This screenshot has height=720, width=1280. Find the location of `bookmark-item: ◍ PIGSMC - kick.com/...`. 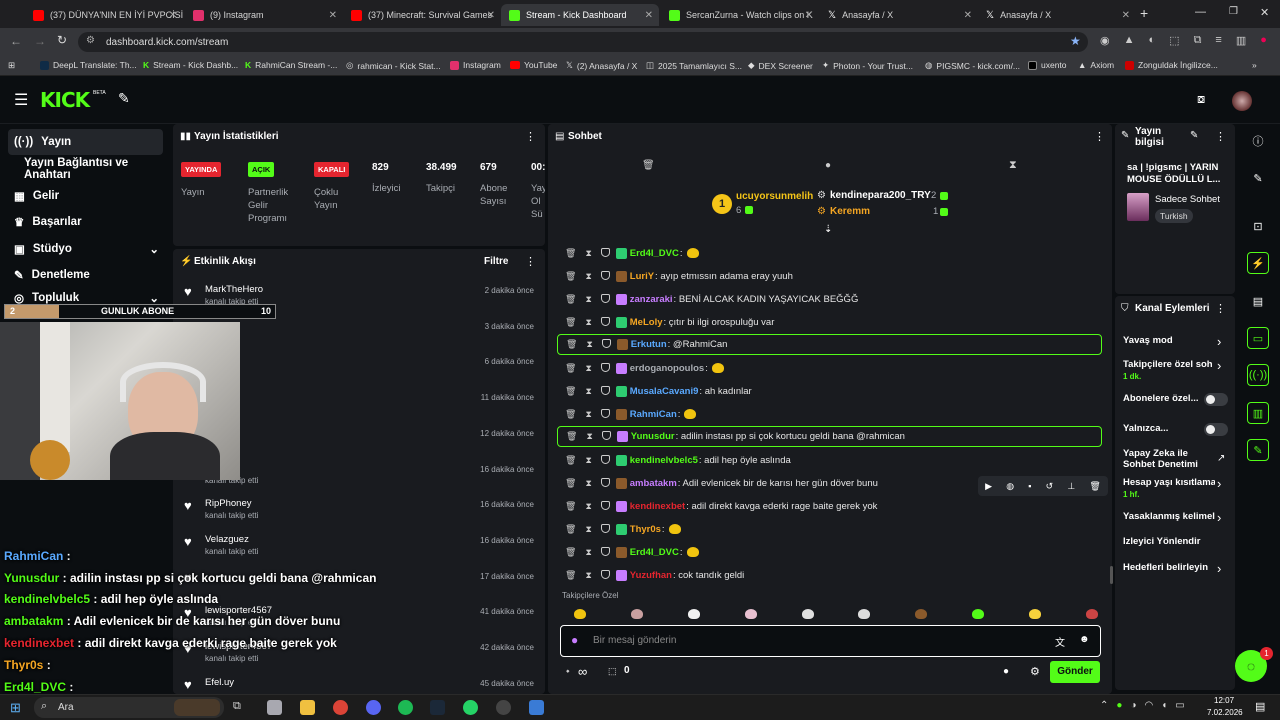

bookmark-item: ◍ PIGSMC - kick.com/... is located at coordinates (972, 65).